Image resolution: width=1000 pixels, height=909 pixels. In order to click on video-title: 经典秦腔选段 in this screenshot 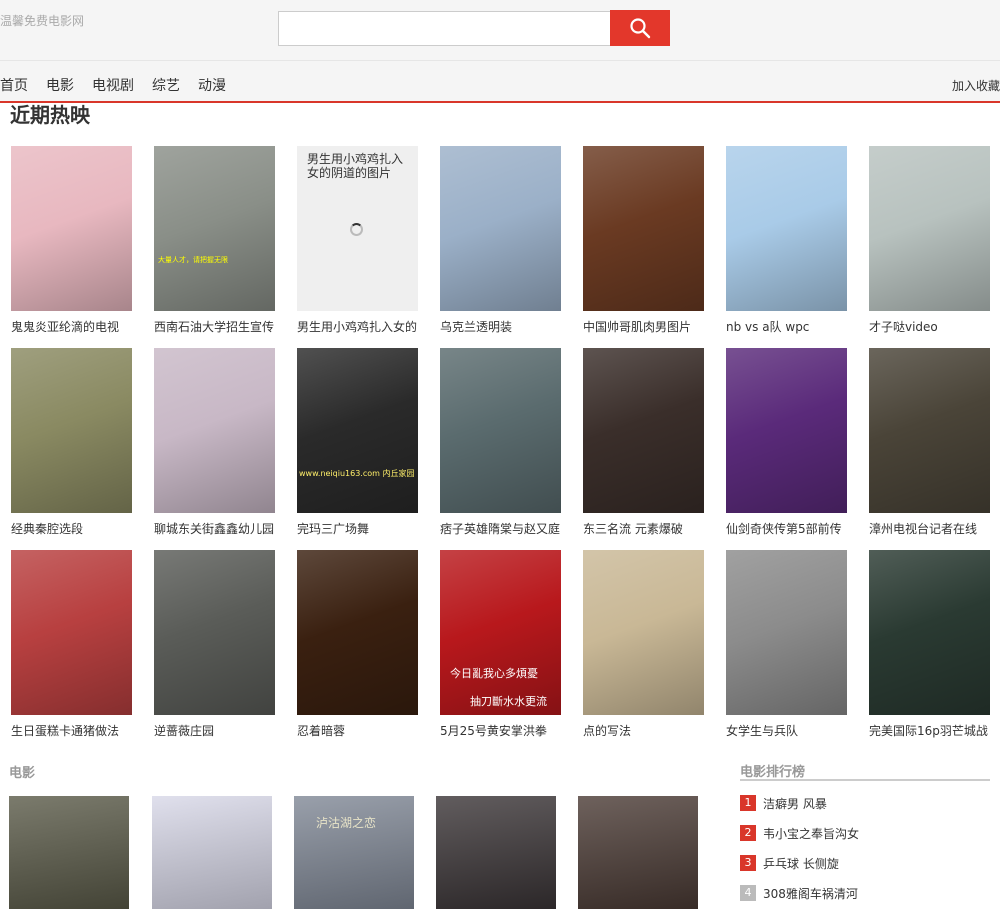, I will do `click(71, 528)`.